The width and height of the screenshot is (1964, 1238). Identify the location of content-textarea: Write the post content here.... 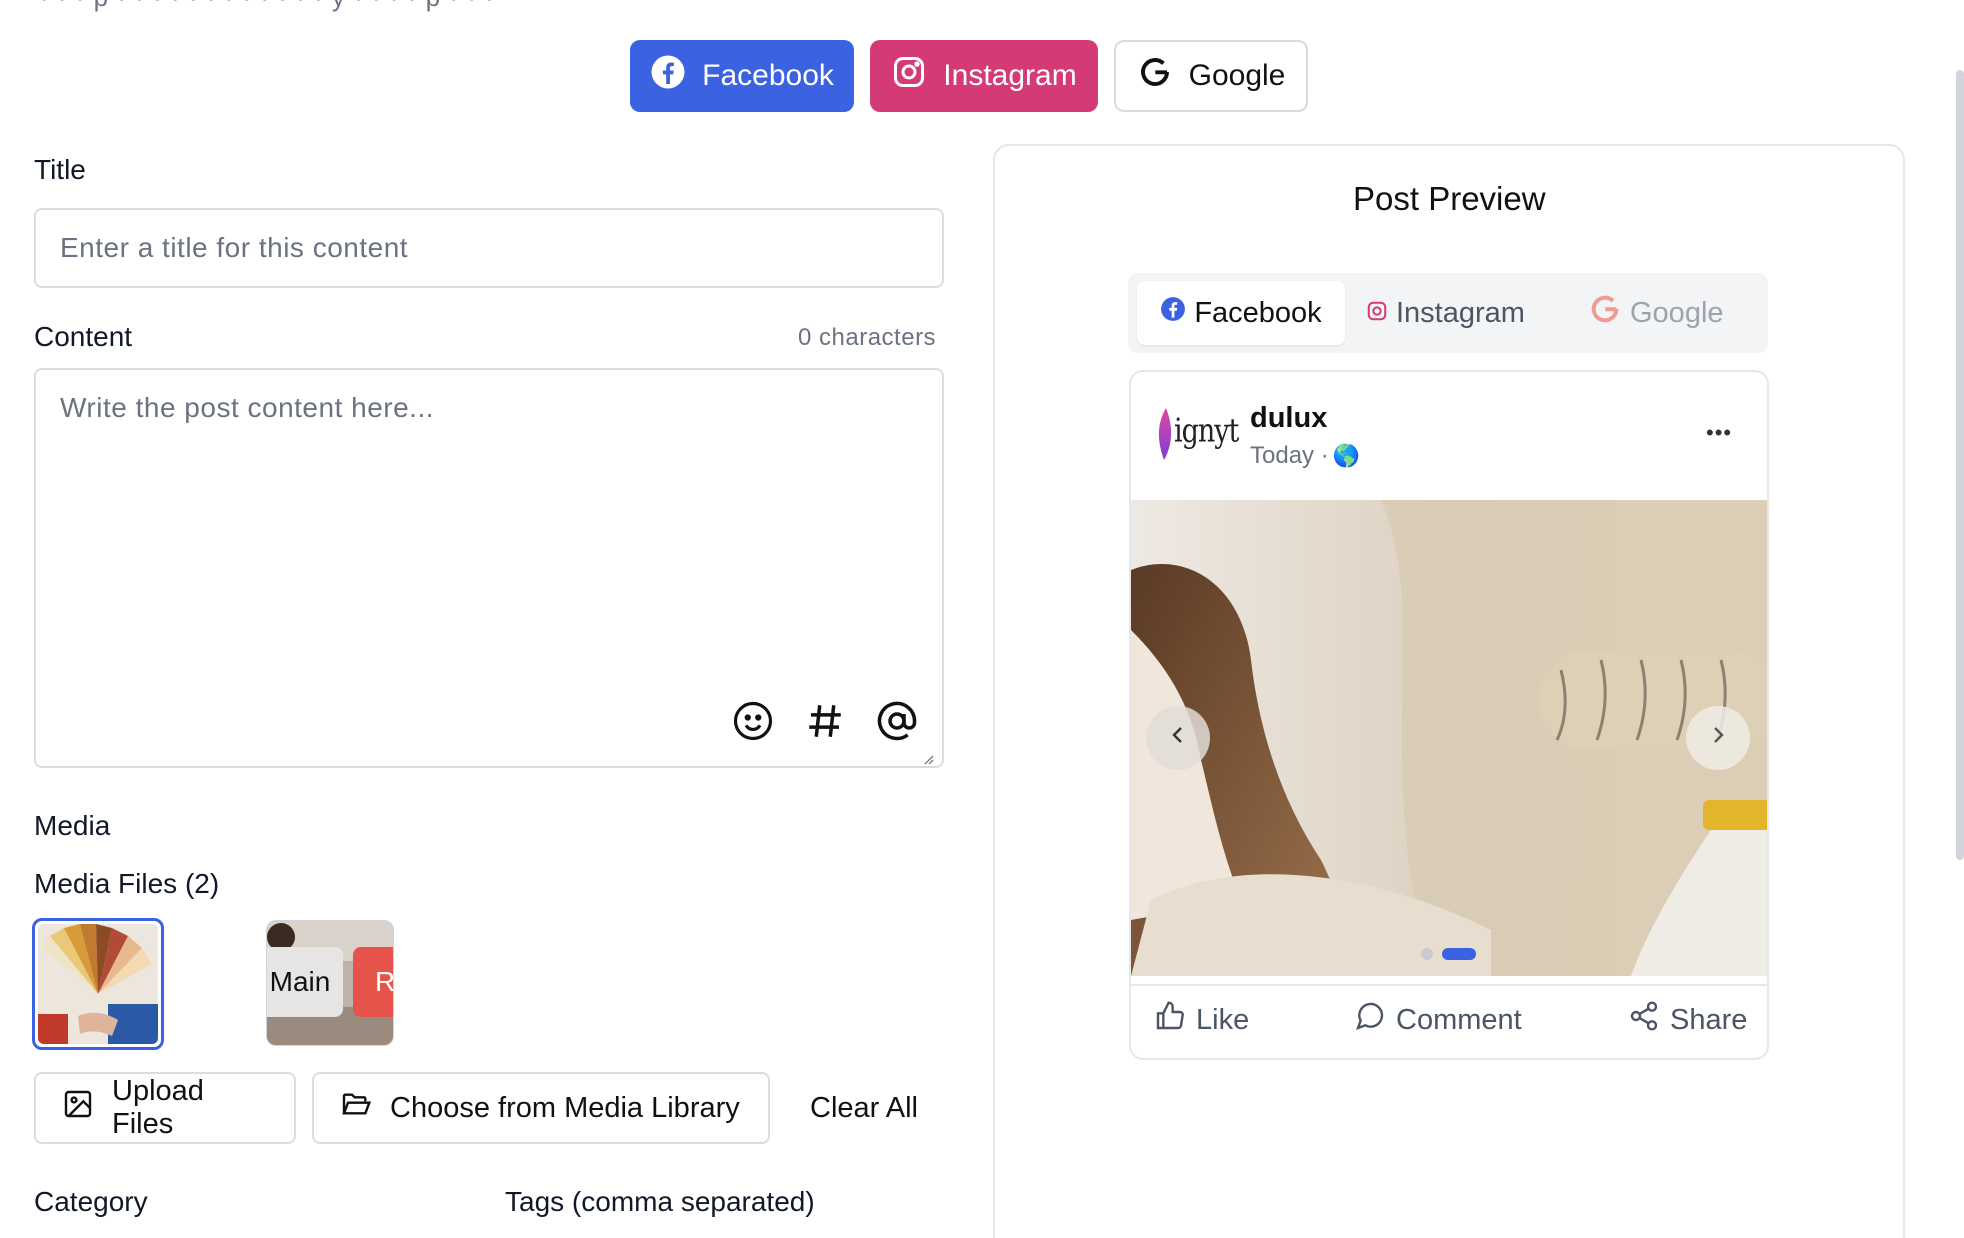
(489, 568).